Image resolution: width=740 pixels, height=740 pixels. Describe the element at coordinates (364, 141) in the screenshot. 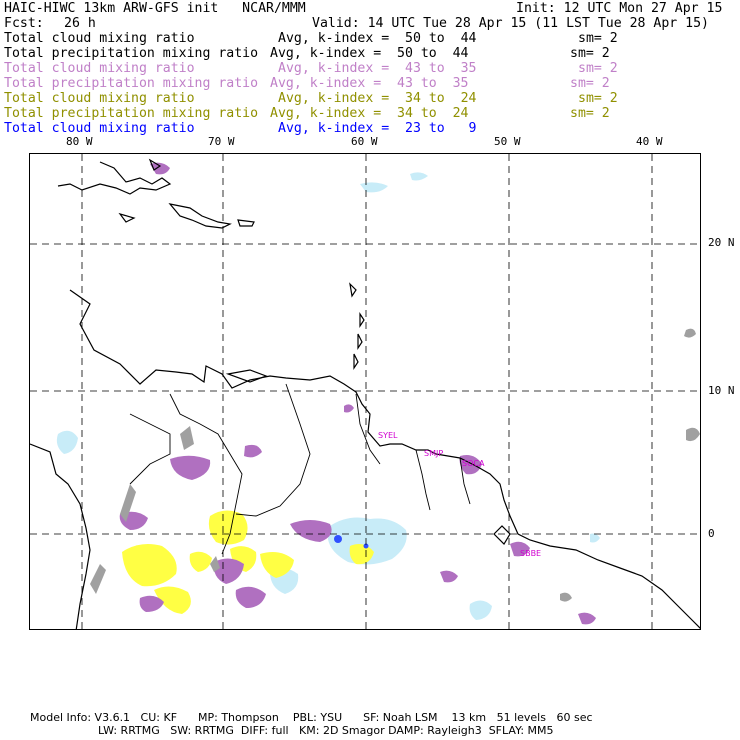

I see `lon-label: 60 W` at that location.